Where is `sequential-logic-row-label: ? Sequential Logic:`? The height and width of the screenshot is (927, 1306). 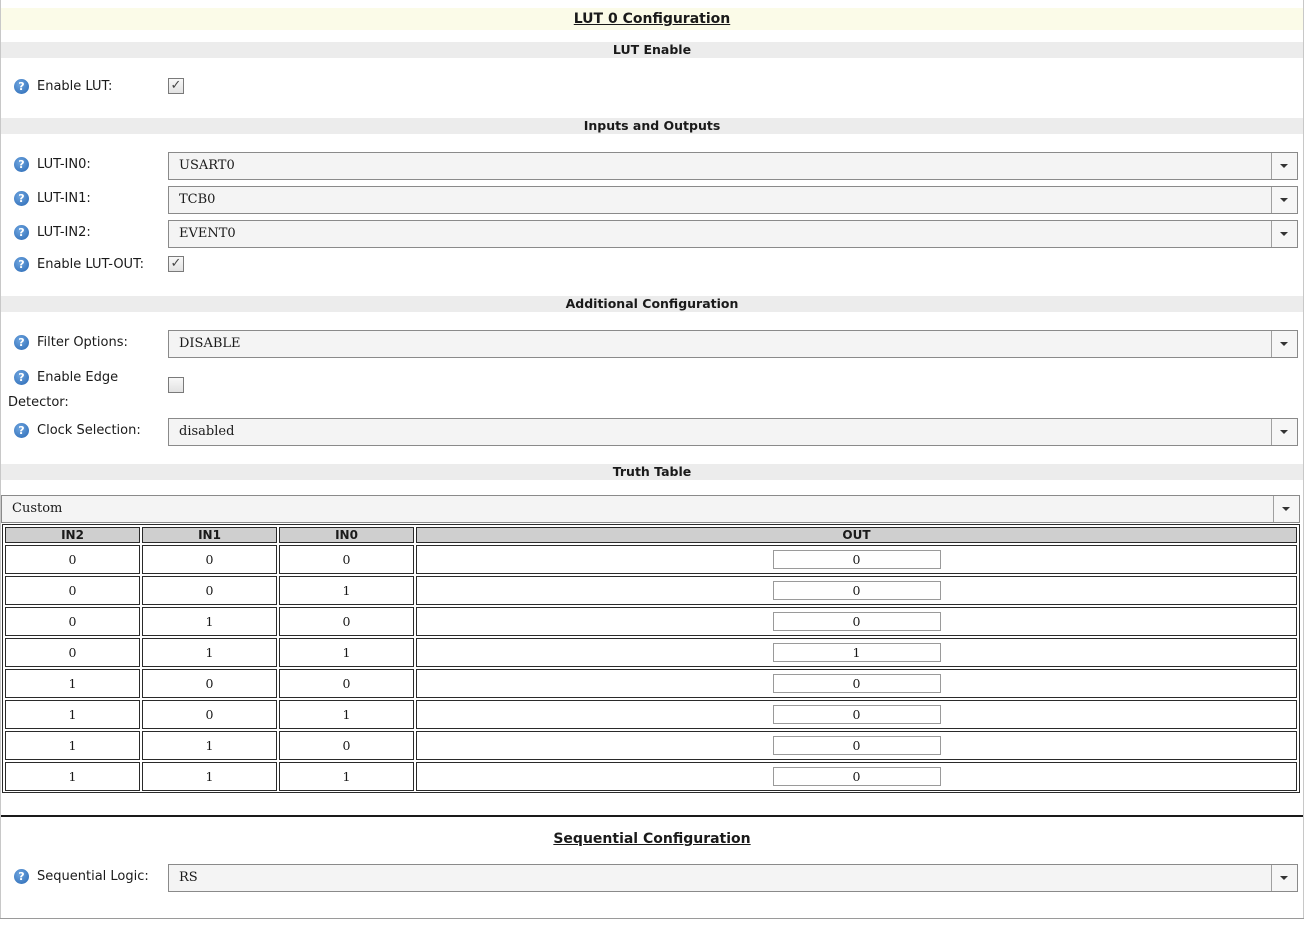 sequential-logic-row-label: ? Sequential Logic: is located at coordinates (81, 877).